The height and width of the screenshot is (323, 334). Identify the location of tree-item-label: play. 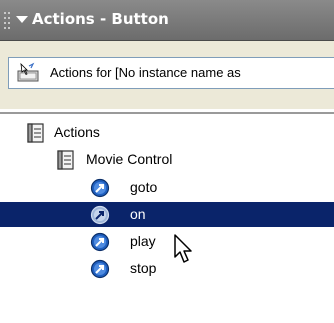
(143, 241).